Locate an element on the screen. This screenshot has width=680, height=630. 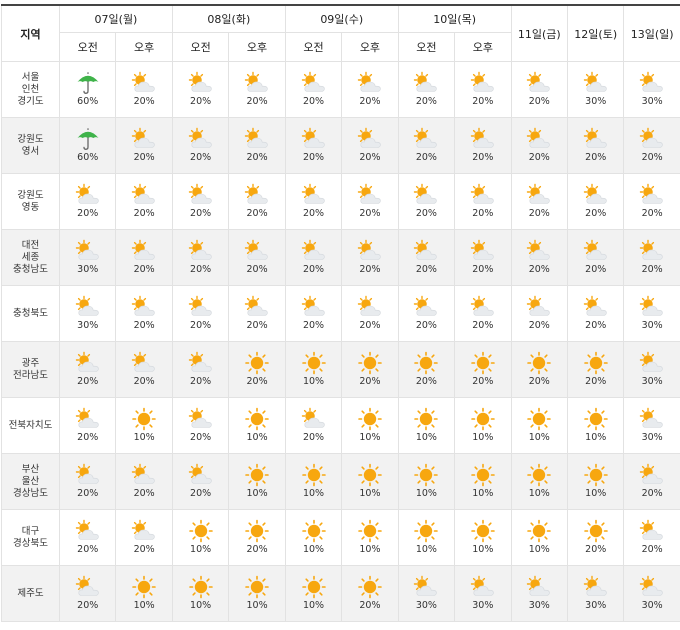
region-name: 광주 전라남도 is located at coordinates (31, 370).